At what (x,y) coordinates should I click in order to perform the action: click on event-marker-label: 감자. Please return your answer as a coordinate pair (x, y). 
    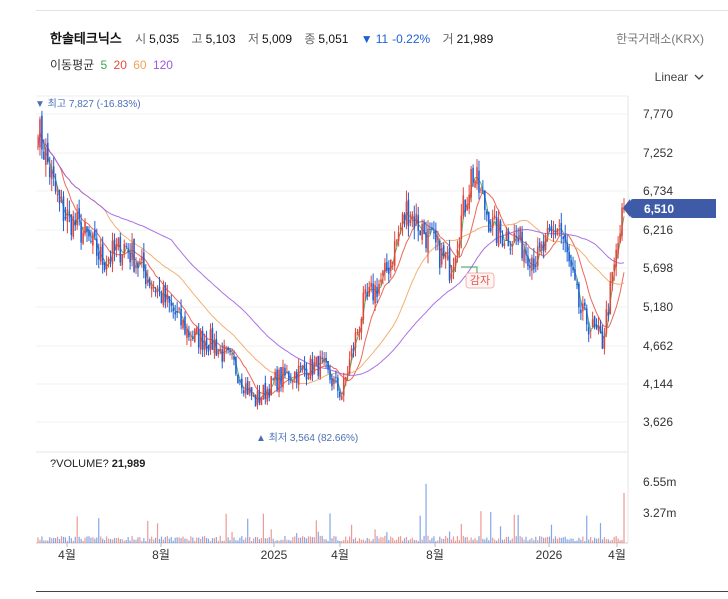
    Looking at the image, I should click on (480, 280).